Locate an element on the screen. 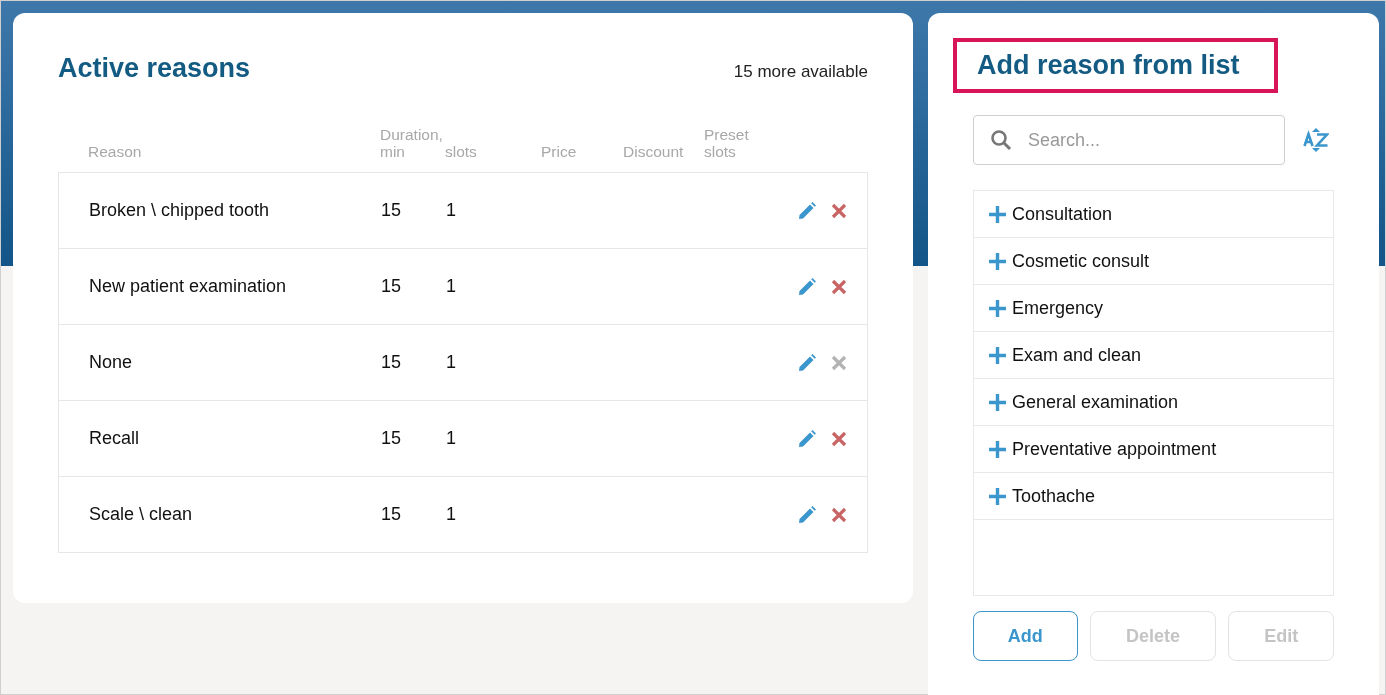  reason-cell-text: Recall is located at coordinates (114, 438).